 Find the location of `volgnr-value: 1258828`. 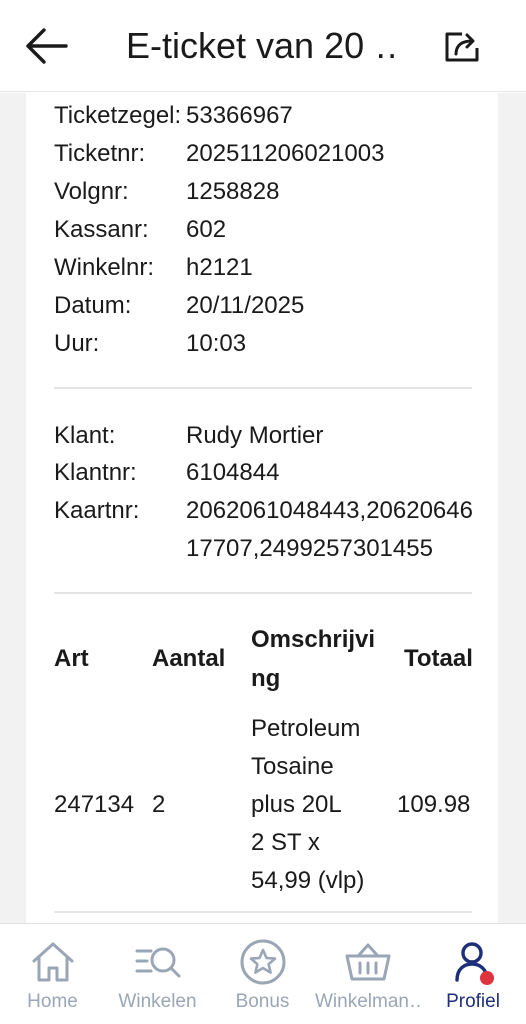

volgnr-value: 1258828 is located at coordinates (233, 191).